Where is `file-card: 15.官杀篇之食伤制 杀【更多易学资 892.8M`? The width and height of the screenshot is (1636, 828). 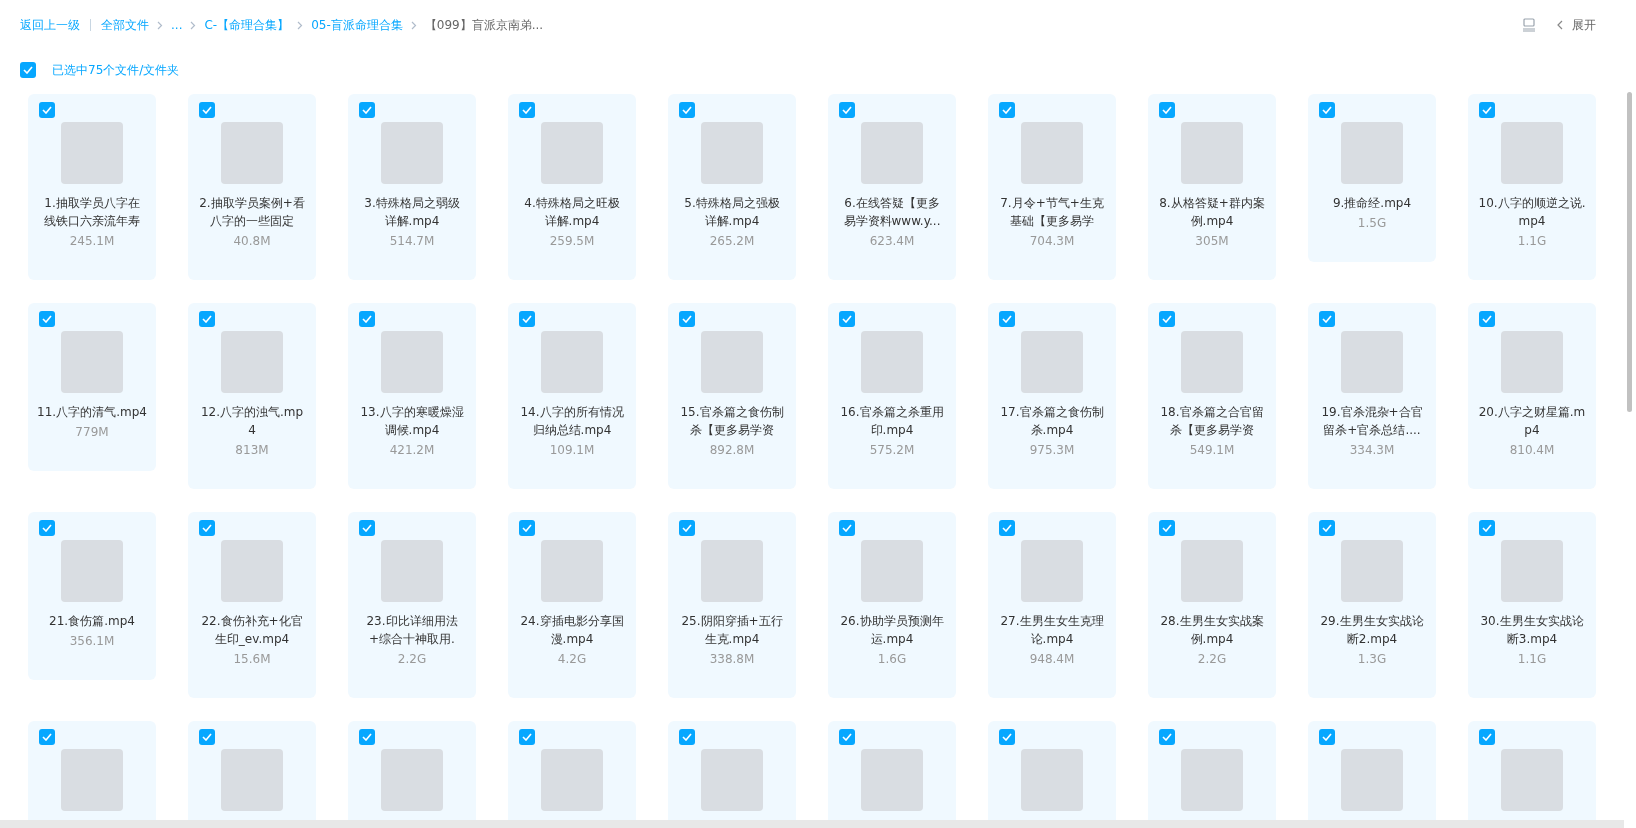
file-card: 15.官杀篇之食伤制 杀【更多易学资 892.8M is located at coordinates (732, 396).